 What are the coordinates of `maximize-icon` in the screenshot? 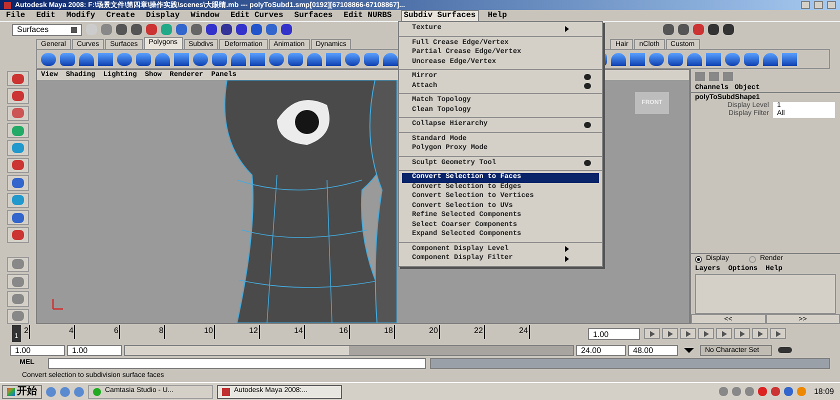 It's located at (818, 5).